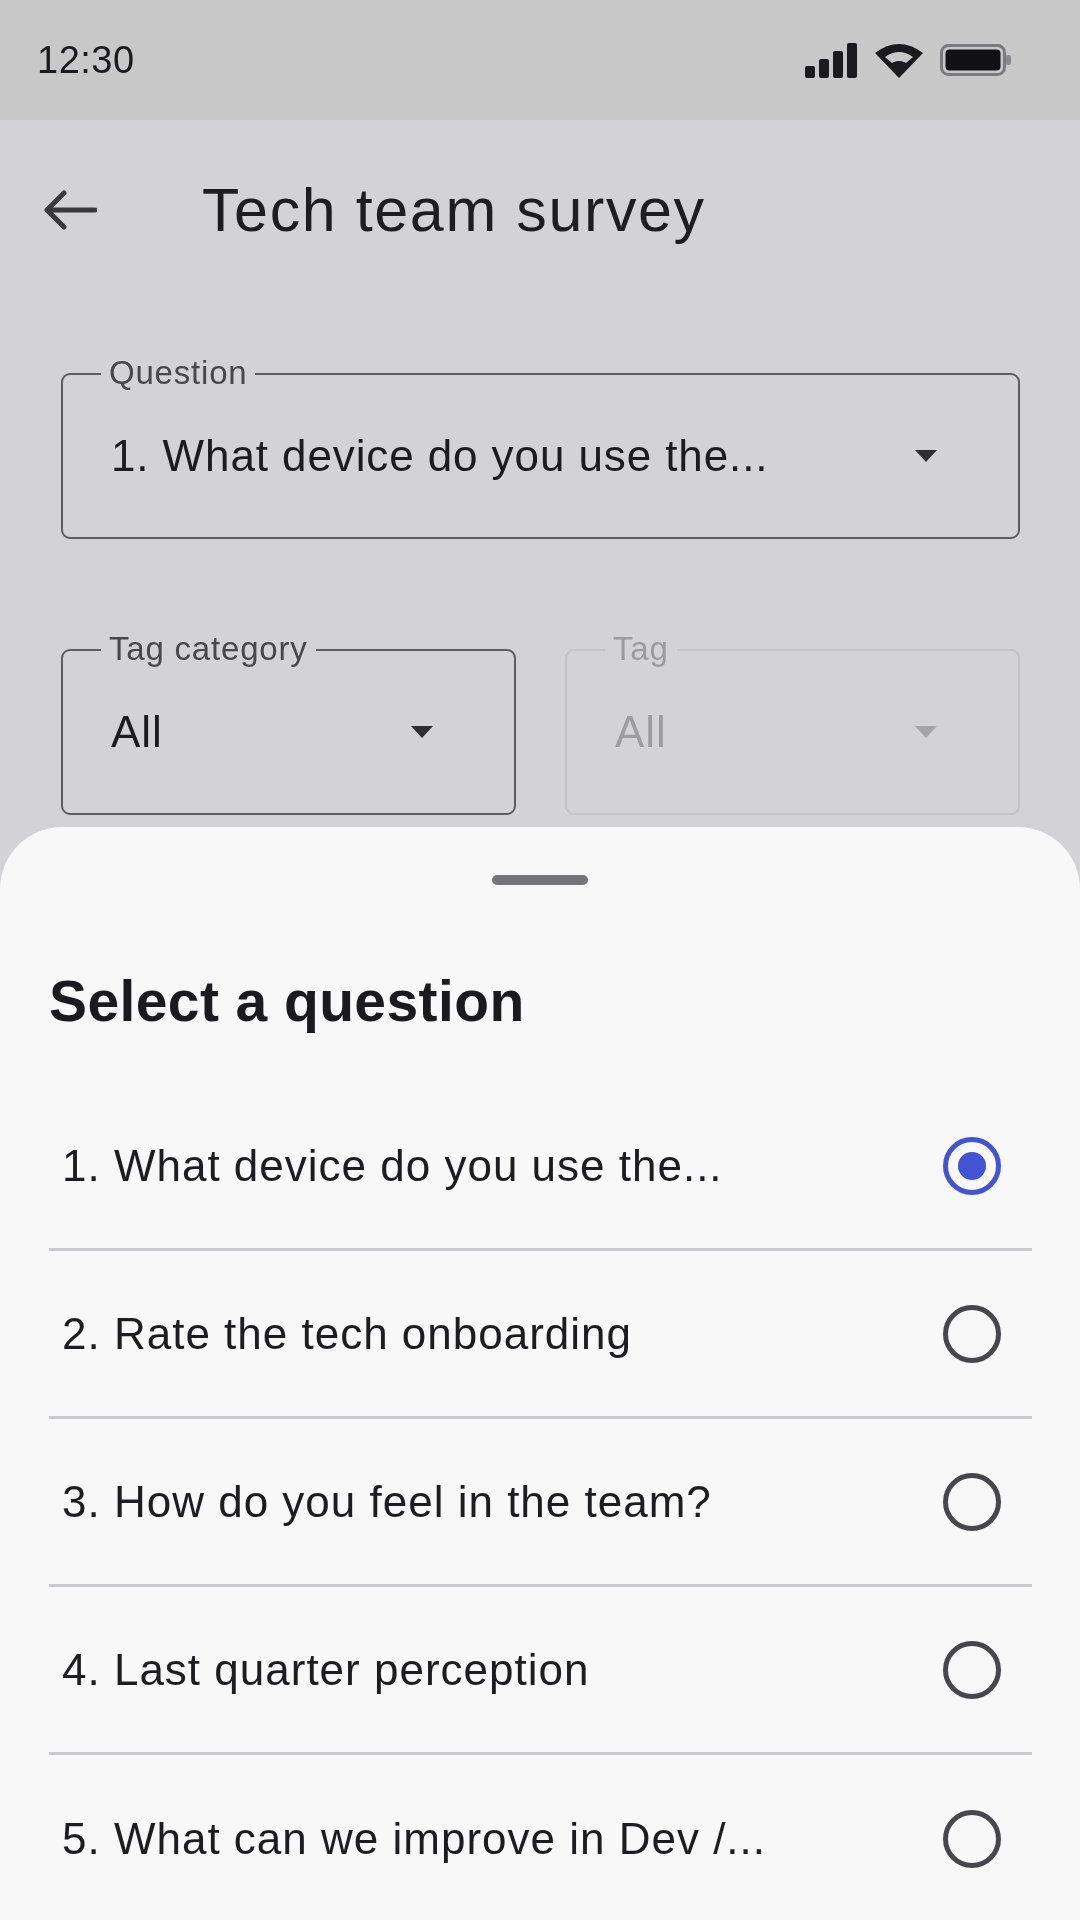 The width and height of the screenshot is (1080, 1920). What do you see at coordinates (287, 1001) in the screenshot?
I see `sheet-title: Select a question` at bounding box center [287, 1001].